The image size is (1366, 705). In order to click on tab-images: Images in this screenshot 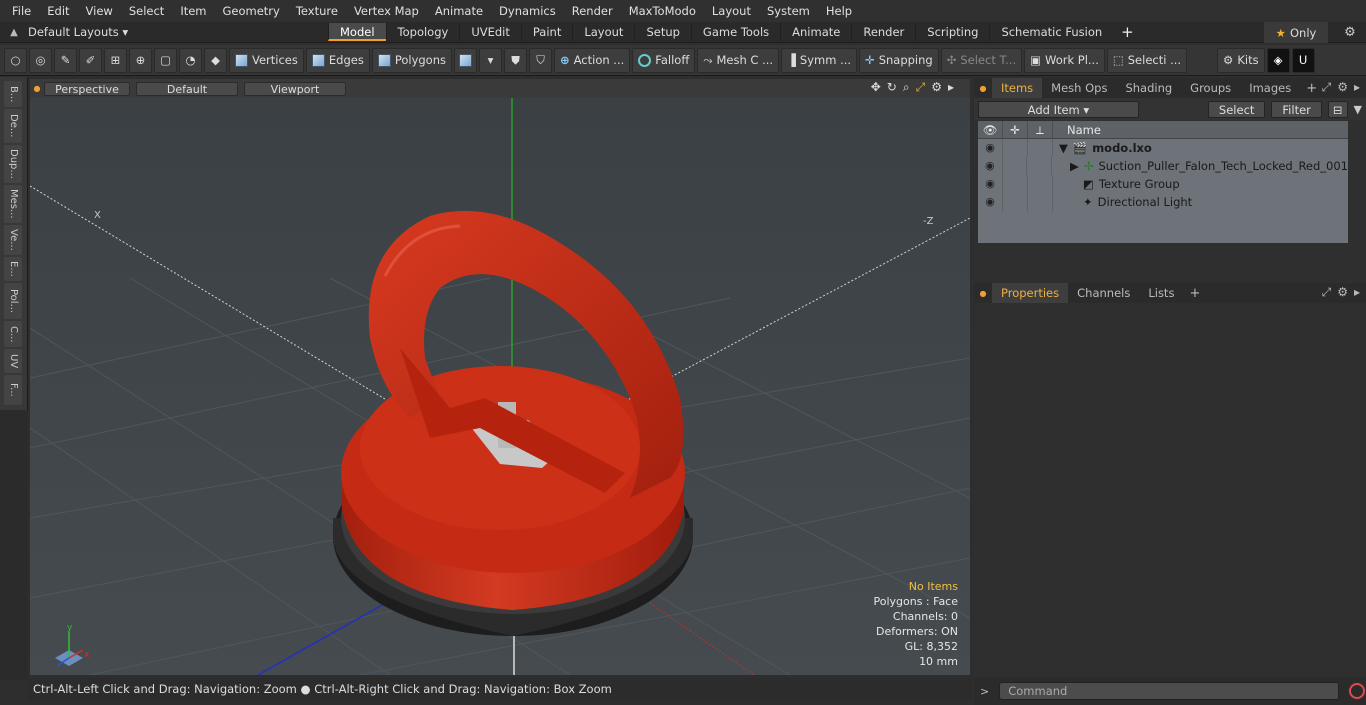, I will do `click(1270, 88)`.